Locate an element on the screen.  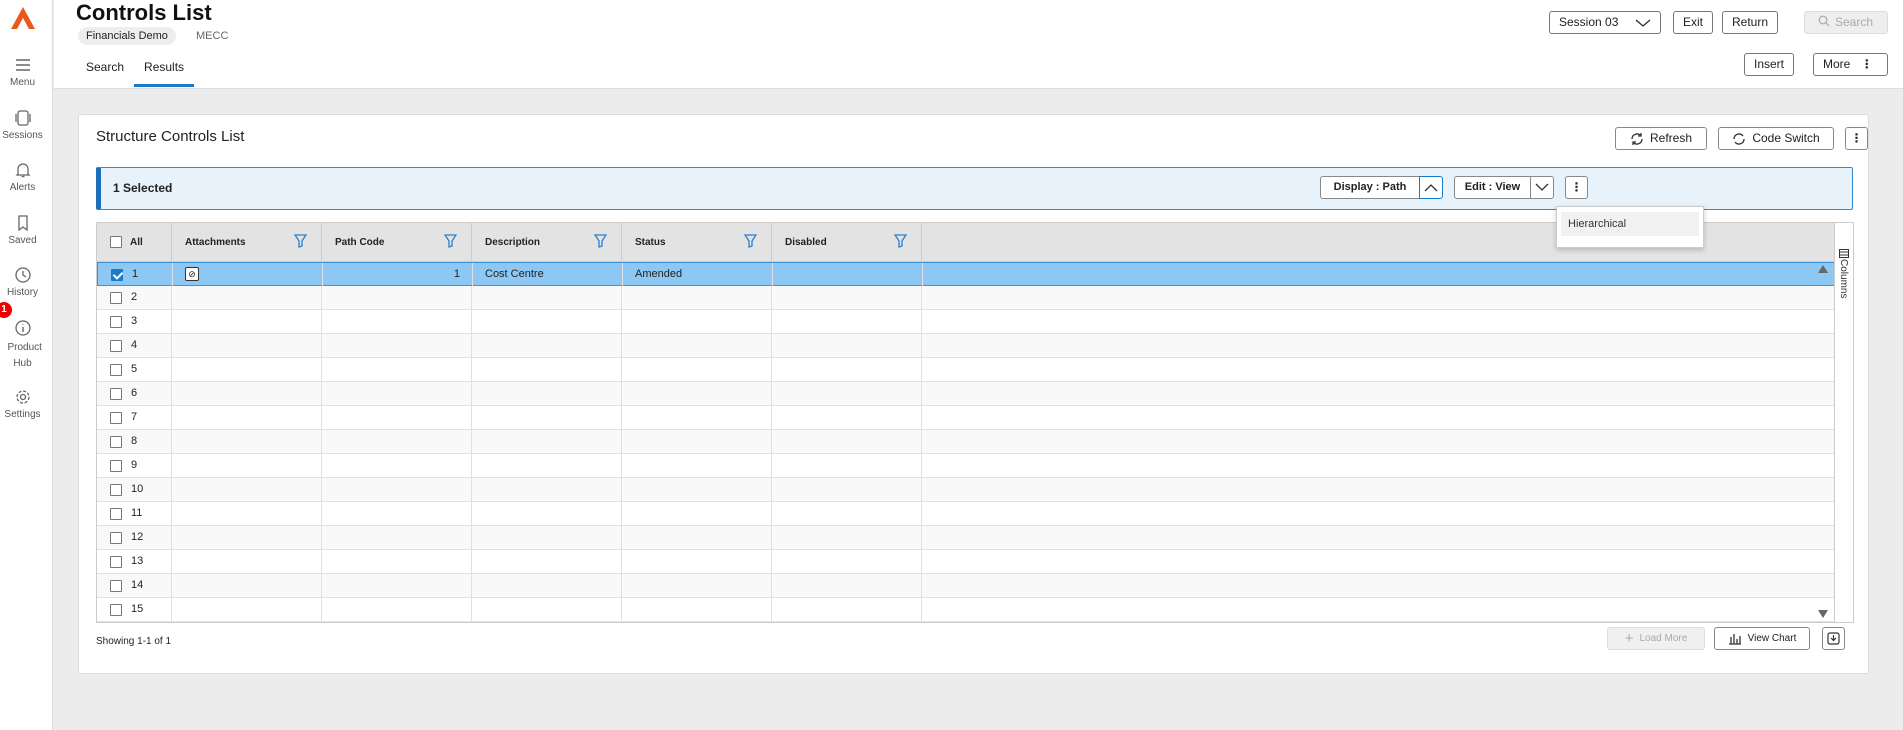
insert-button: Insert is located at coordinates (1769, 64).